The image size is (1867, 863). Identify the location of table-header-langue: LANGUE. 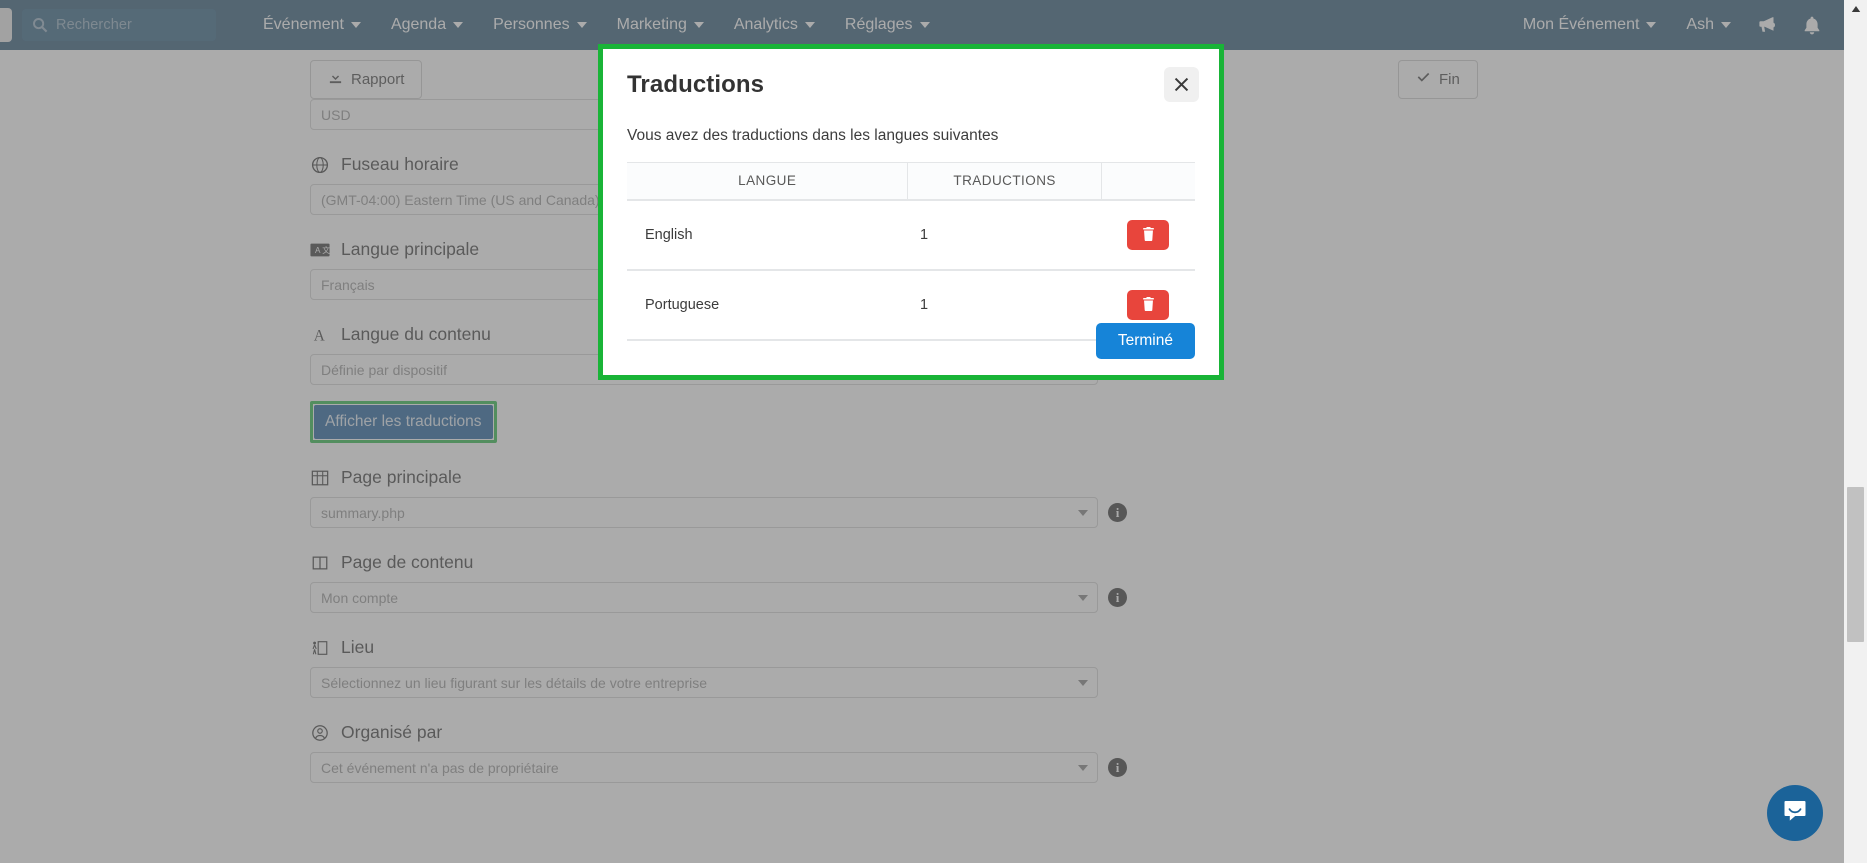
(767, 181).